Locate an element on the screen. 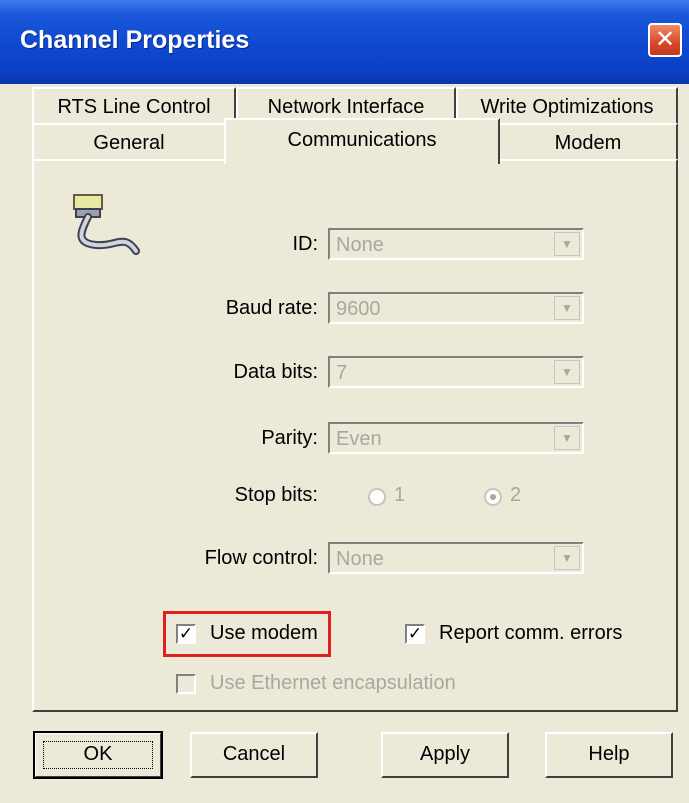 The height and width of the screenshot is (803, 689). data-bits-select: 7 ▼ is located at coordinates (456, 372).